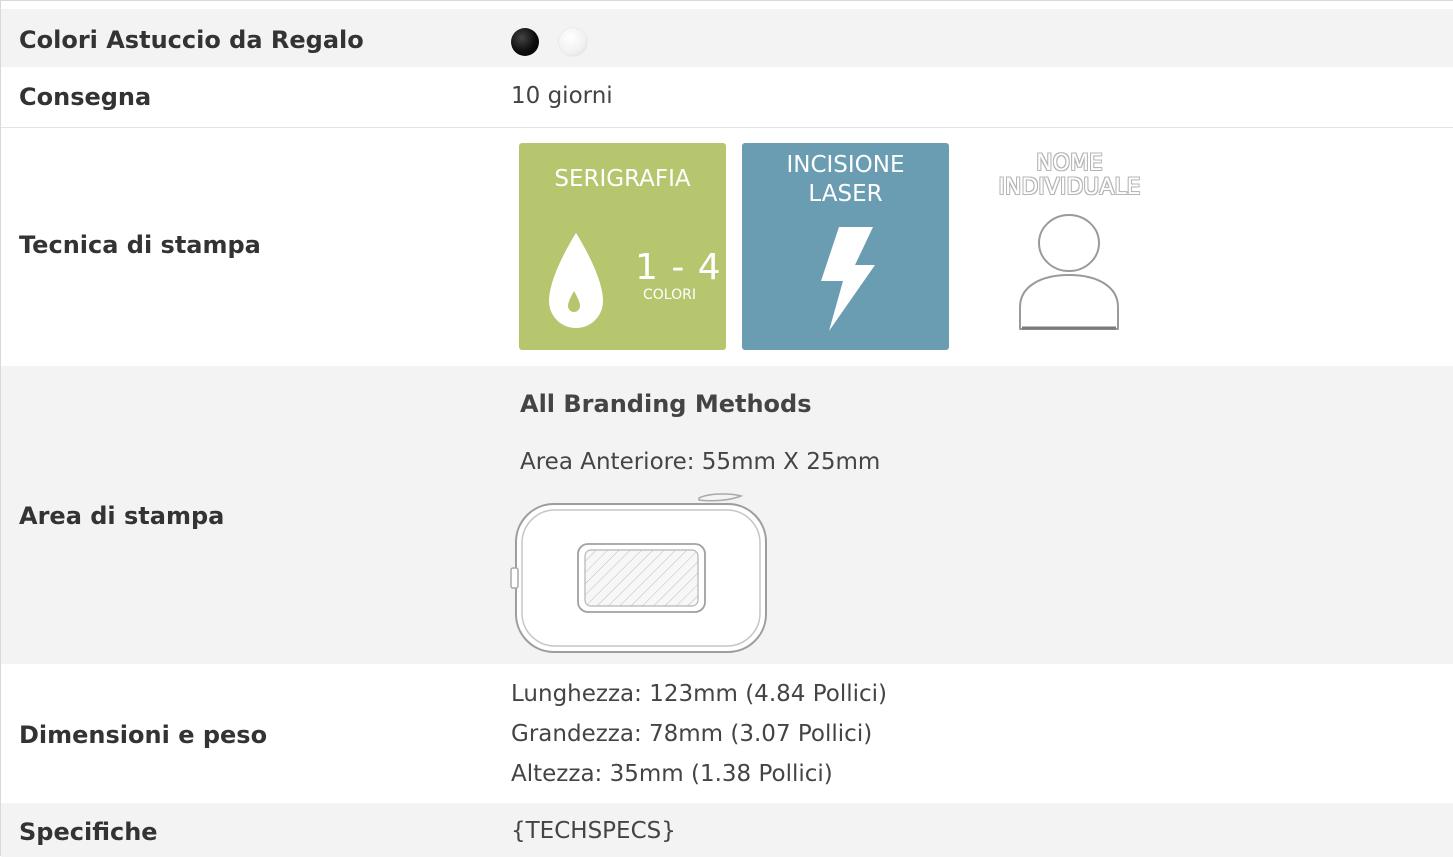 The height and width of the screenshot is (857, 1453). I want to click on lightning-bolt-icon, so click(848, 279).